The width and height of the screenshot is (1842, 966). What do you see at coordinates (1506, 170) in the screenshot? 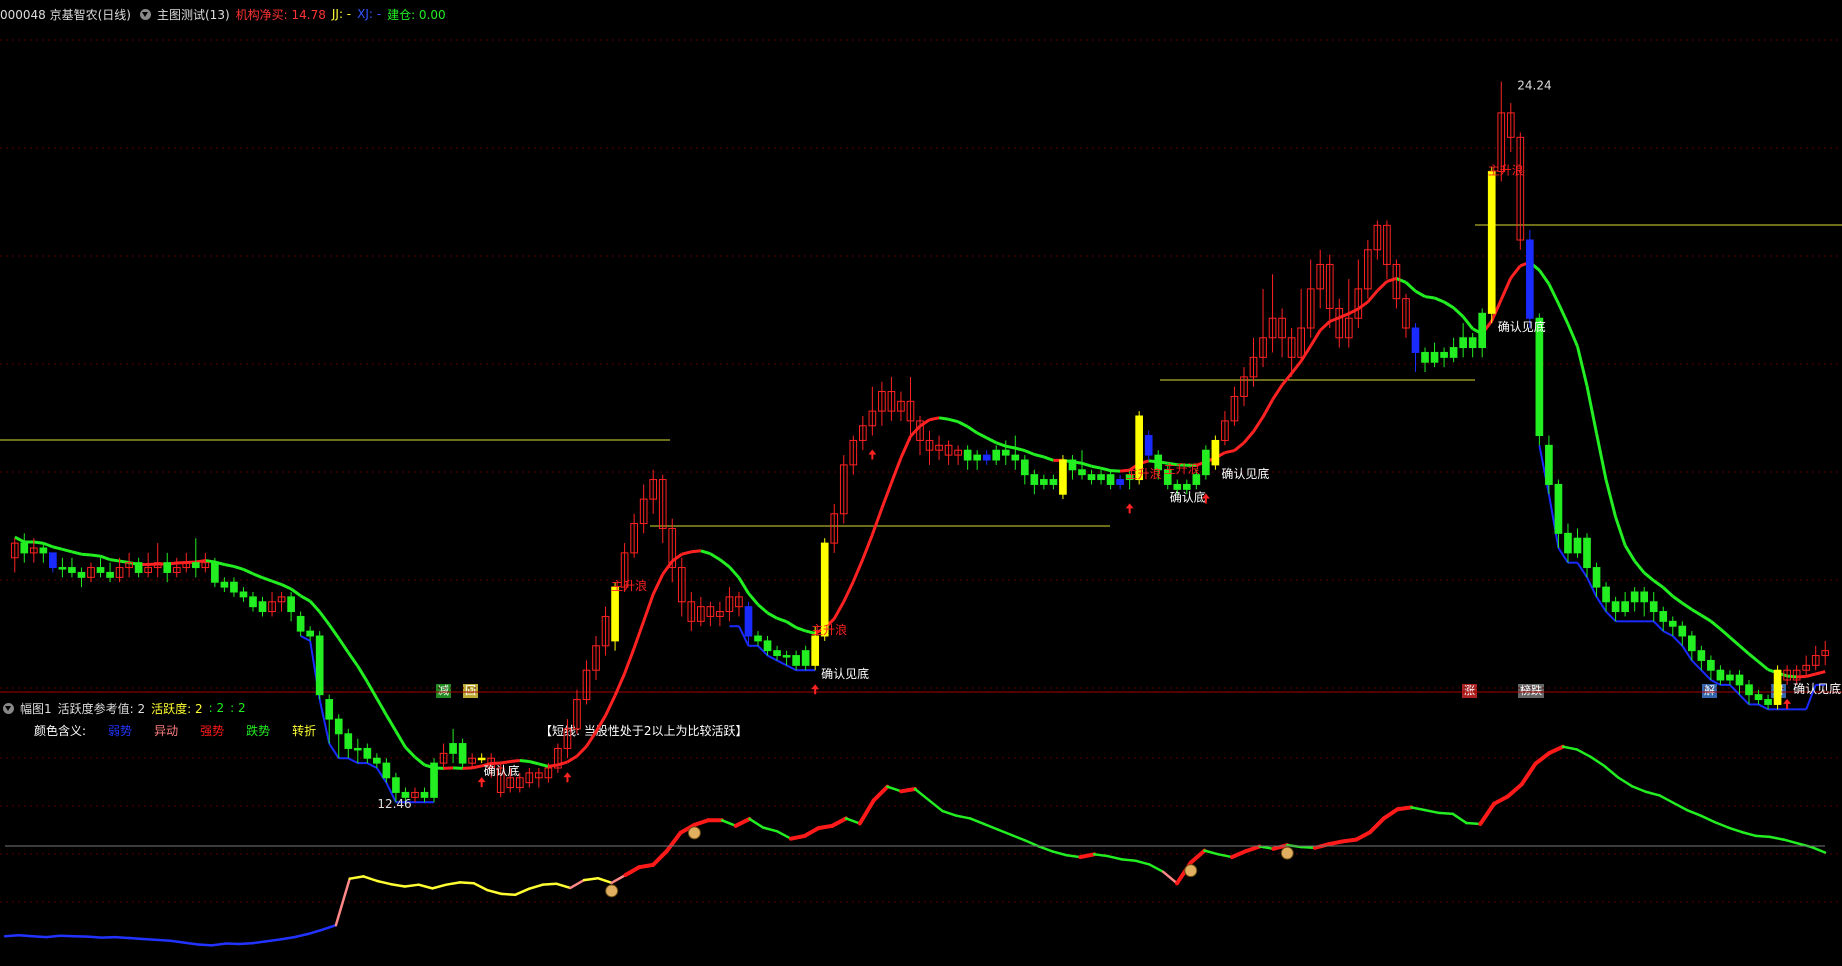
I see `wave-label-5: 主升浪` at bounding box center [1506, 170].